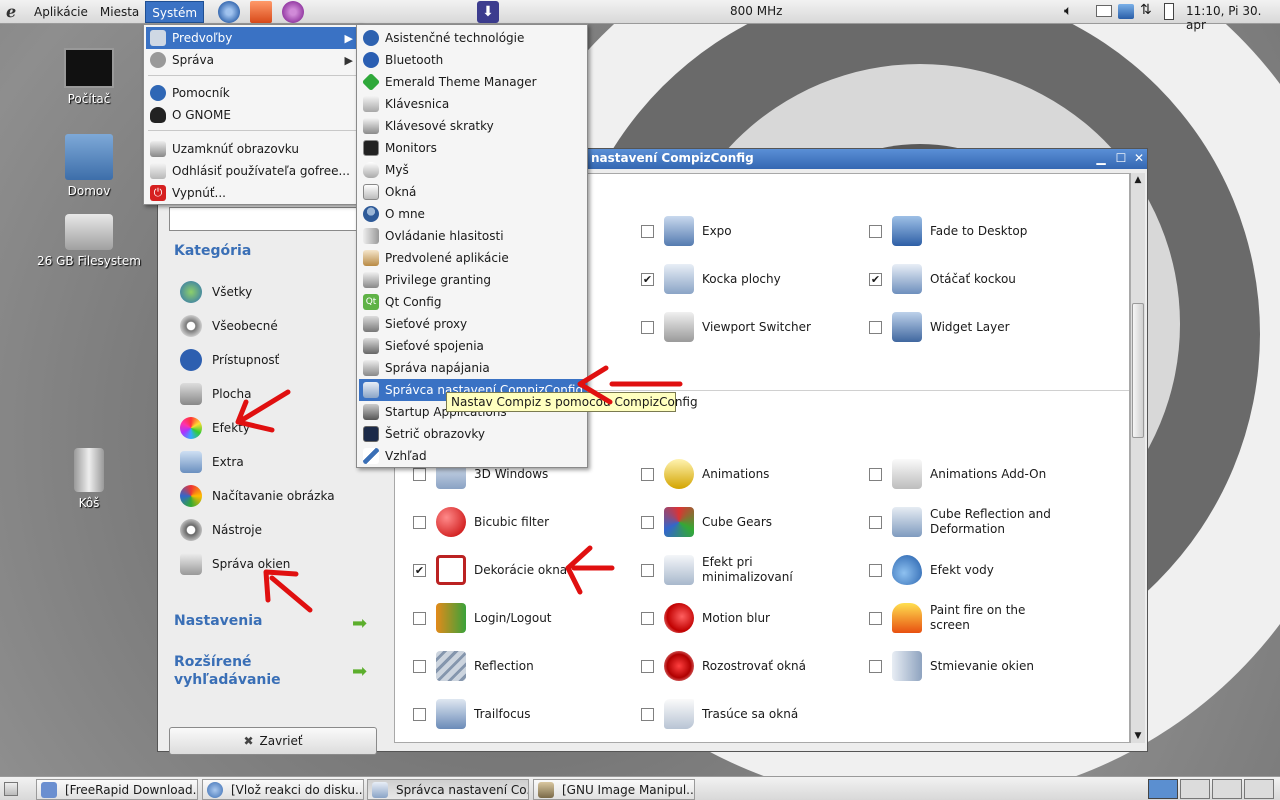 The height and width of the screenshot is (800, 1280). I want to click on plugin-expo: Expo, so click(733, 231).